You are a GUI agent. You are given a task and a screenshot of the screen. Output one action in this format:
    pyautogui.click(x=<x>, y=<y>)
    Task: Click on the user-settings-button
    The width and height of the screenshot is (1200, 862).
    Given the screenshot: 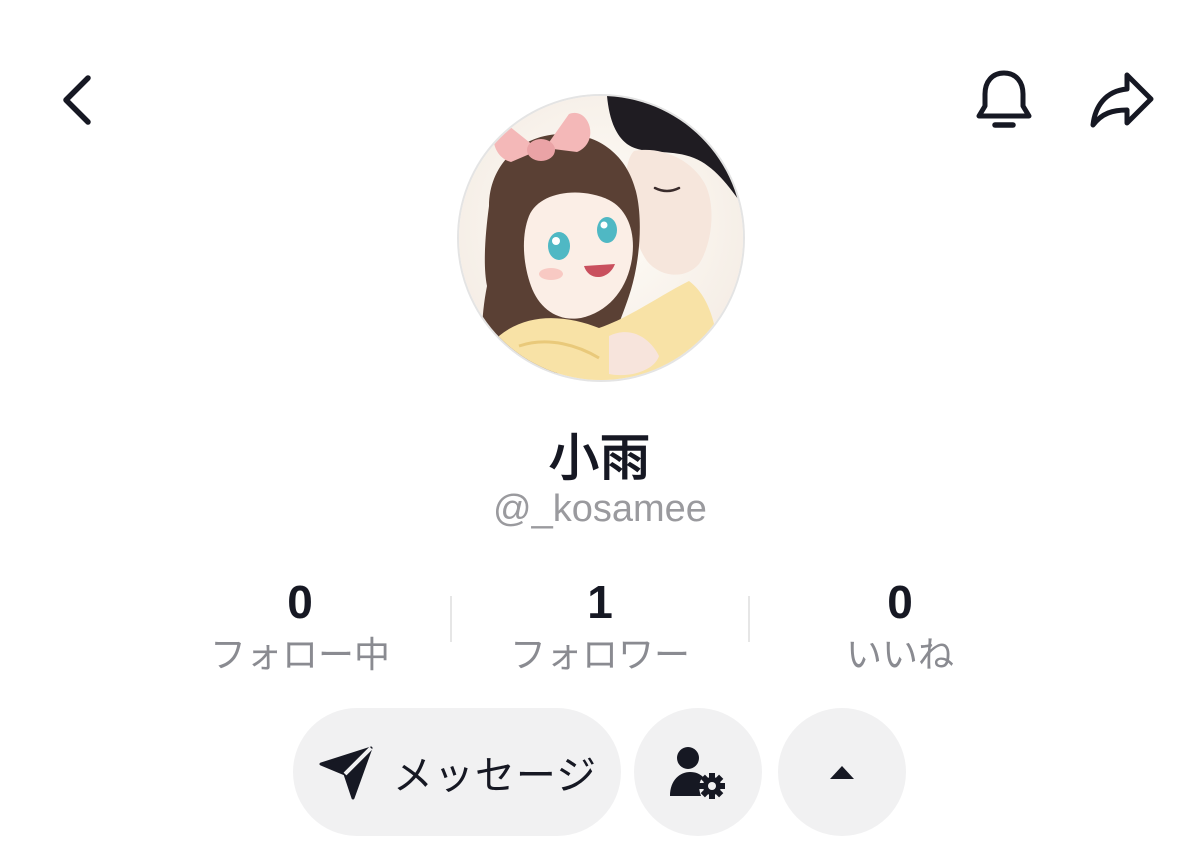 What is the action you would take?
    pyautogui.click(x=698, y=772)
    